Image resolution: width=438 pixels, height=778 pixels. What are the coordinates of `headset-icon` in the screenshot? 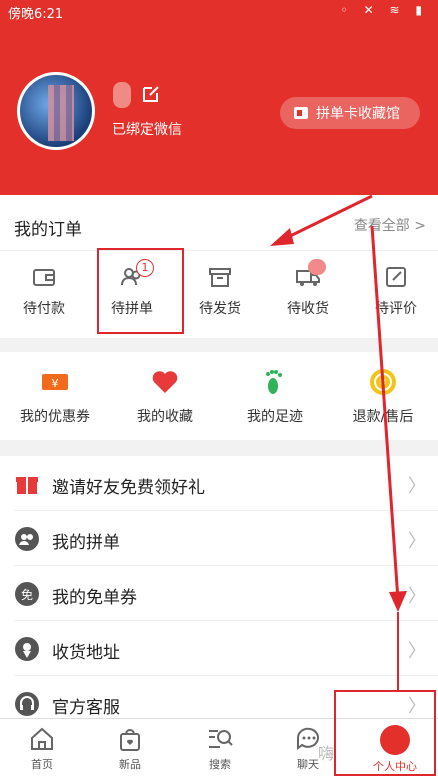 It's located at (27, 704).